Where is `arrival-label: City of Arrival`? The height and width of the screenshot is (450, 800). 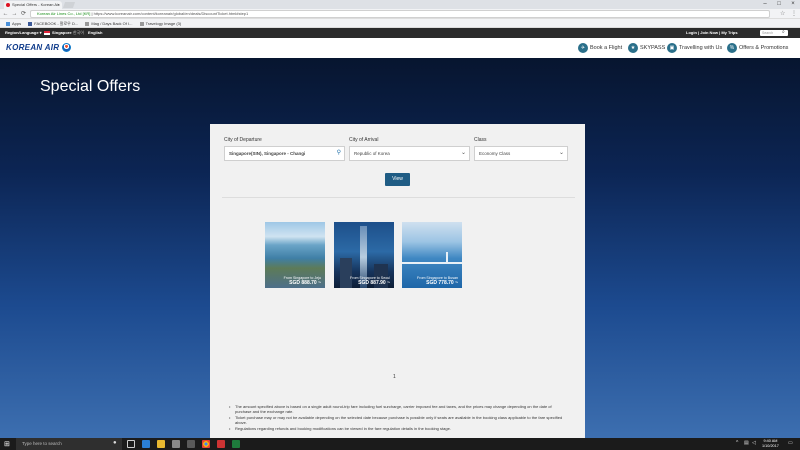
arrival-label: City of Arrival is located at coordinates (364, 140).